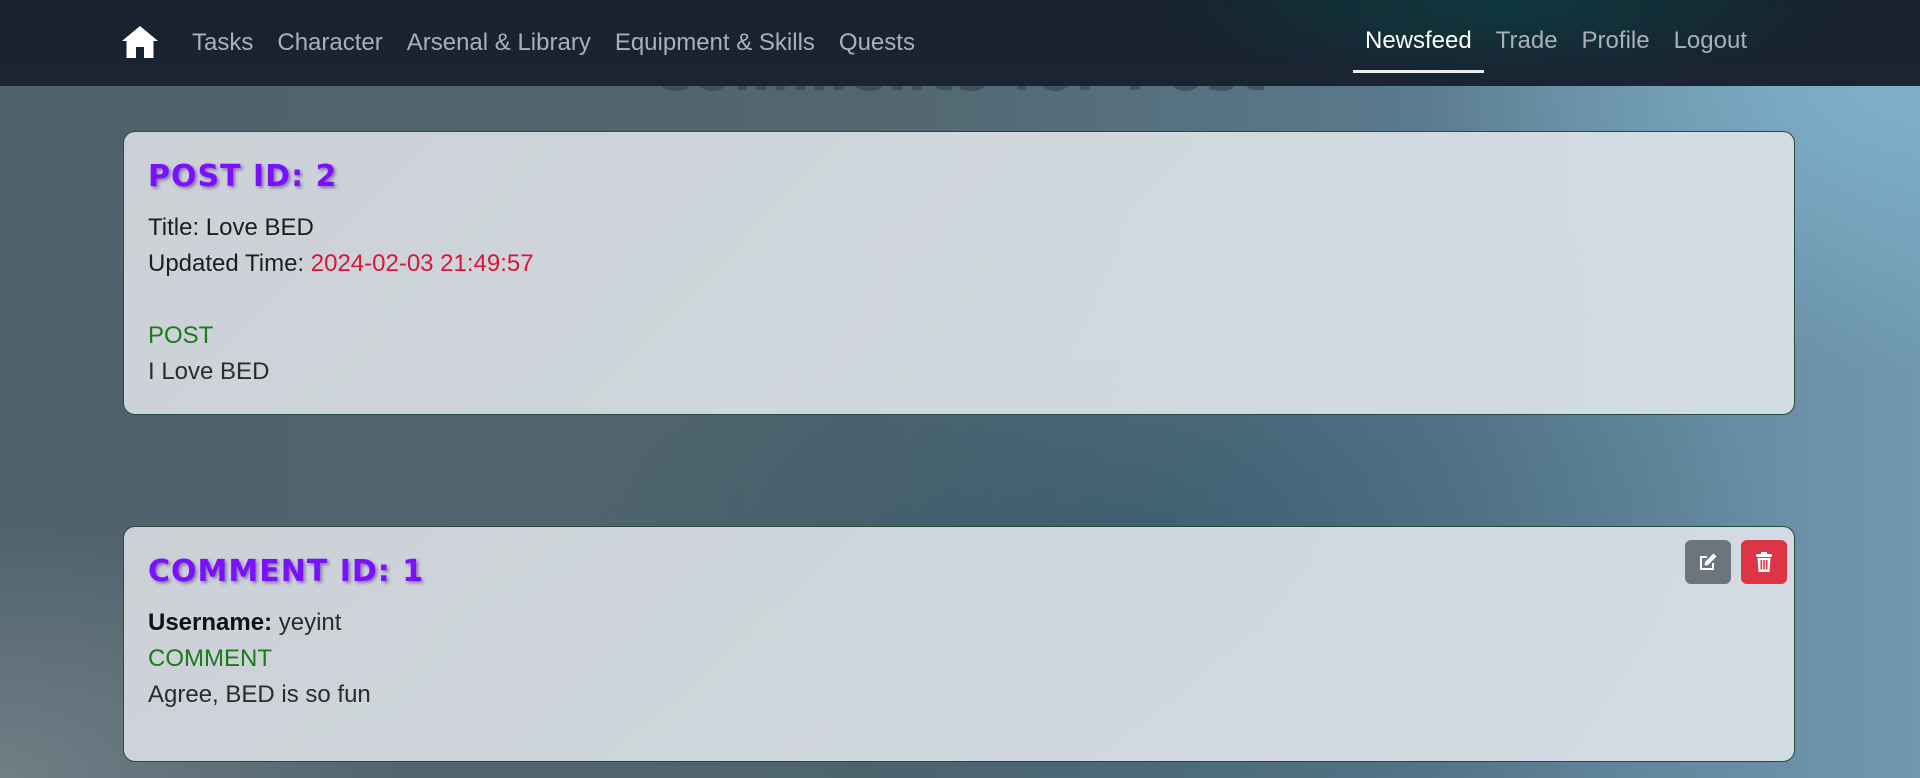  Describe the element at coordinates (1710, 42) in the screenshot. I see `nav-logout: Logout` at that location.